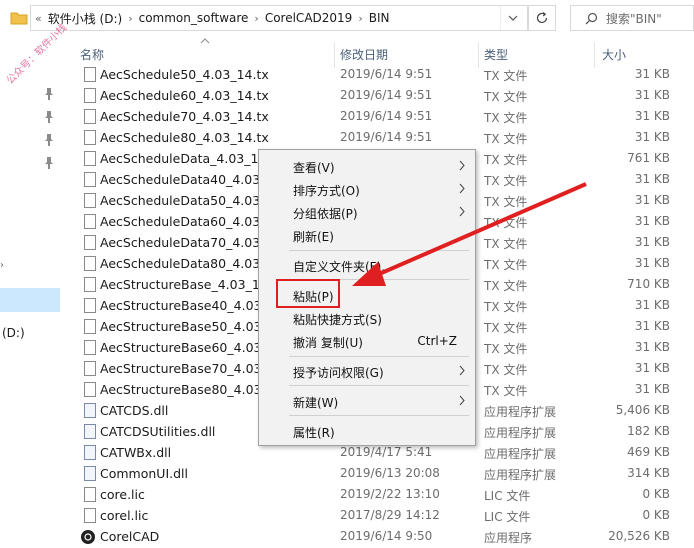 This screenshot has height=548, width=694. What do you see at coordinates (92, 54) in the screenshot?
I see `column-name: 名称` at bounding box center [92, 54].